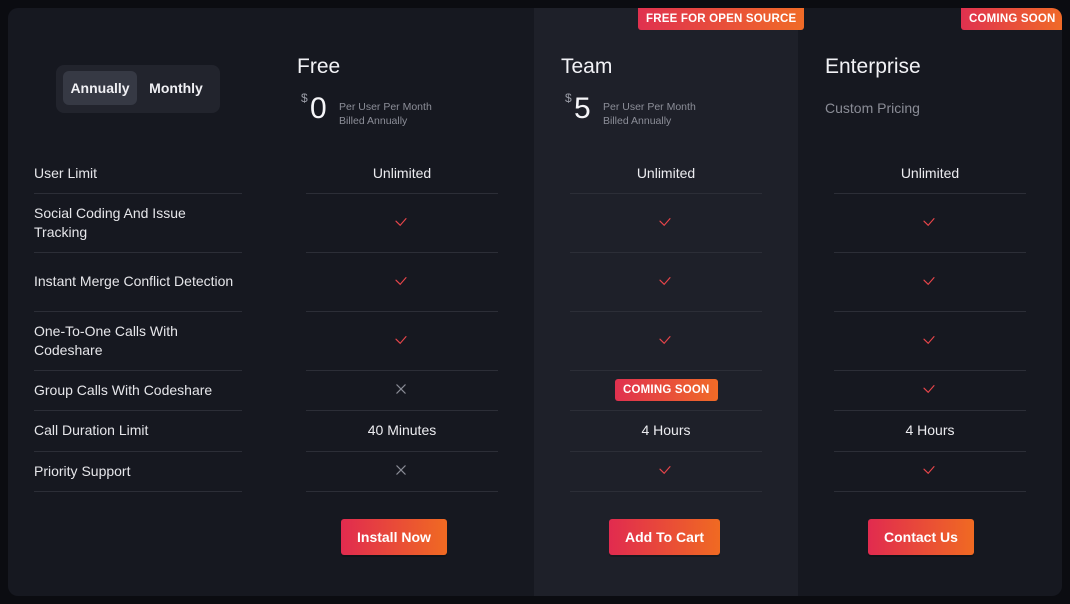 Image resolution: width=1070 pixels, height=604 pixels. I want to click on feature-label: One-To-One Calls With Codeshare, so click(106, 340).